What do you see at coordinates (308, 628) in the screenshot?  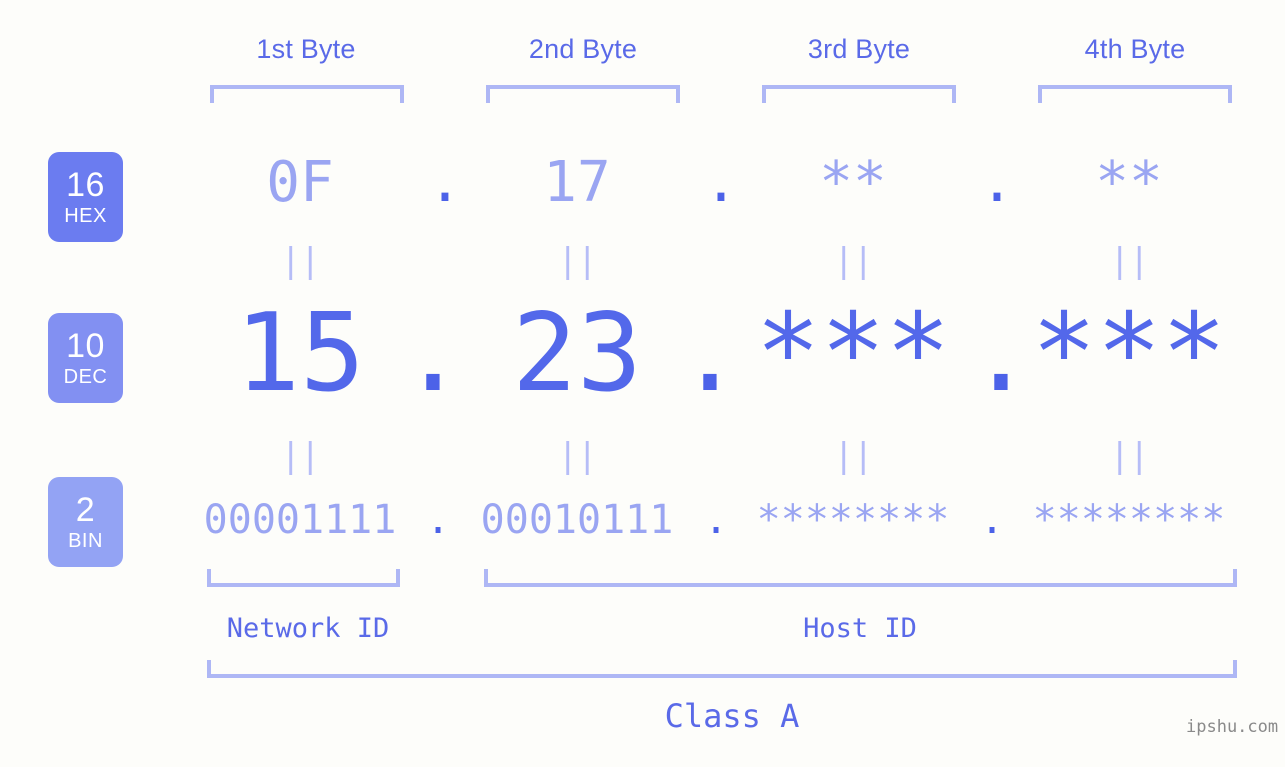 I see `network-id-label: Network ID` at bounding box center [308, 628].